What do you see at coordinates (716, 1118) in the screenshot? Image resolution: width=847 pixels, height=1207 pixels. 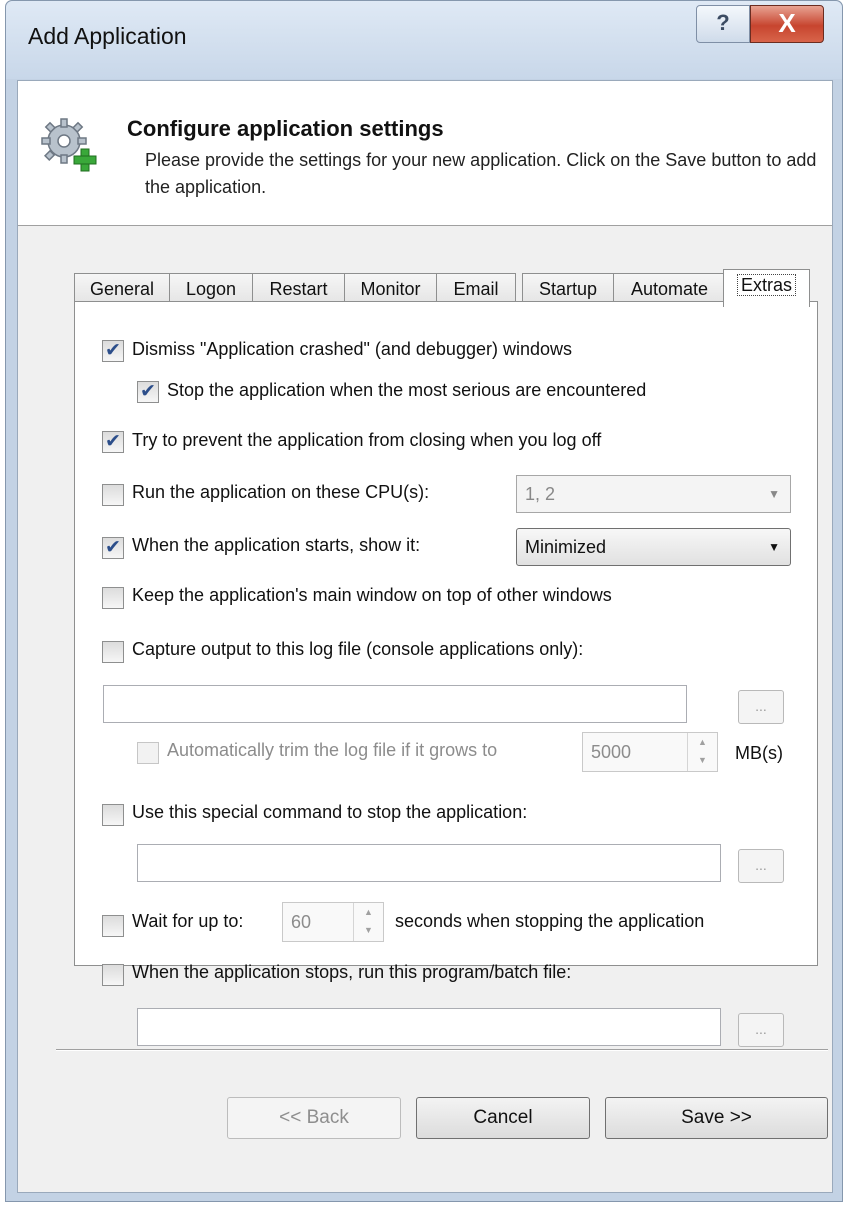 I see `save-button: Save >>` at bounding box center [716, 1118].